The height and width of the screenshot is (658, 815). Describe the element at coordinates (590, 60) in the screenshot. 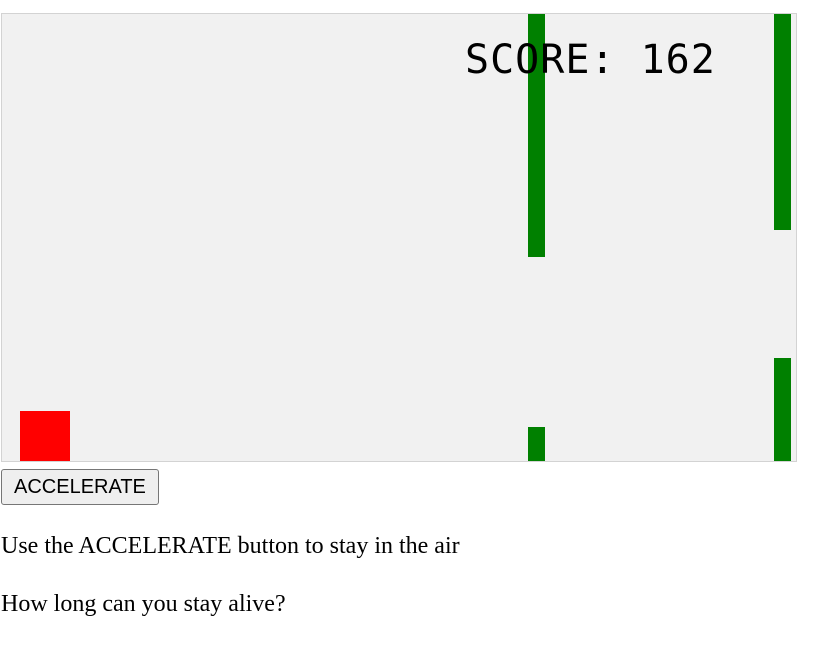

I see `score-display: SCORE: 162` at that location.